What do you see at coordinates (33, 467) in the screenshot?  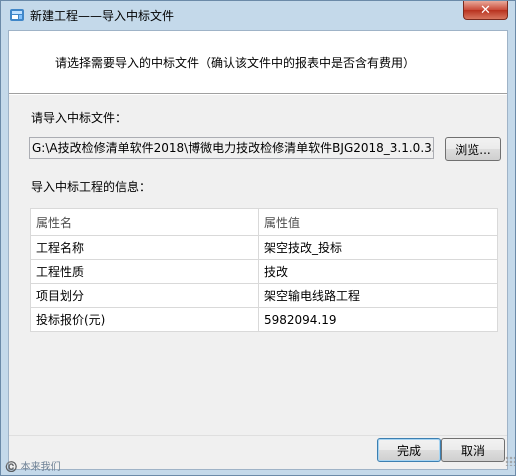 I see `watermark: ©️ 本来我们` at bounding box center [33, 467].